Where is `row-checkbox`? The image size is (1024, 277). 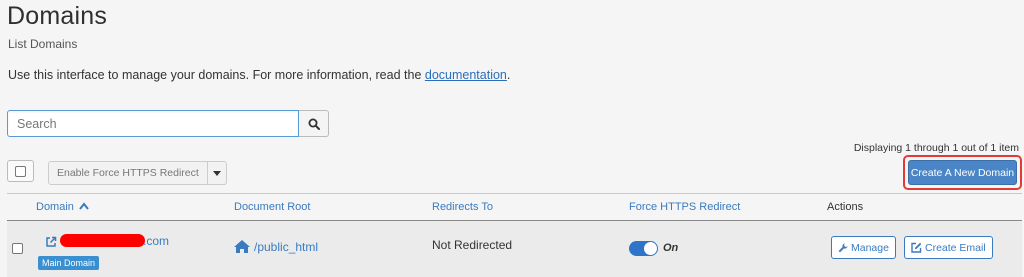 row-checkbox is located at coordinates (17, 248).